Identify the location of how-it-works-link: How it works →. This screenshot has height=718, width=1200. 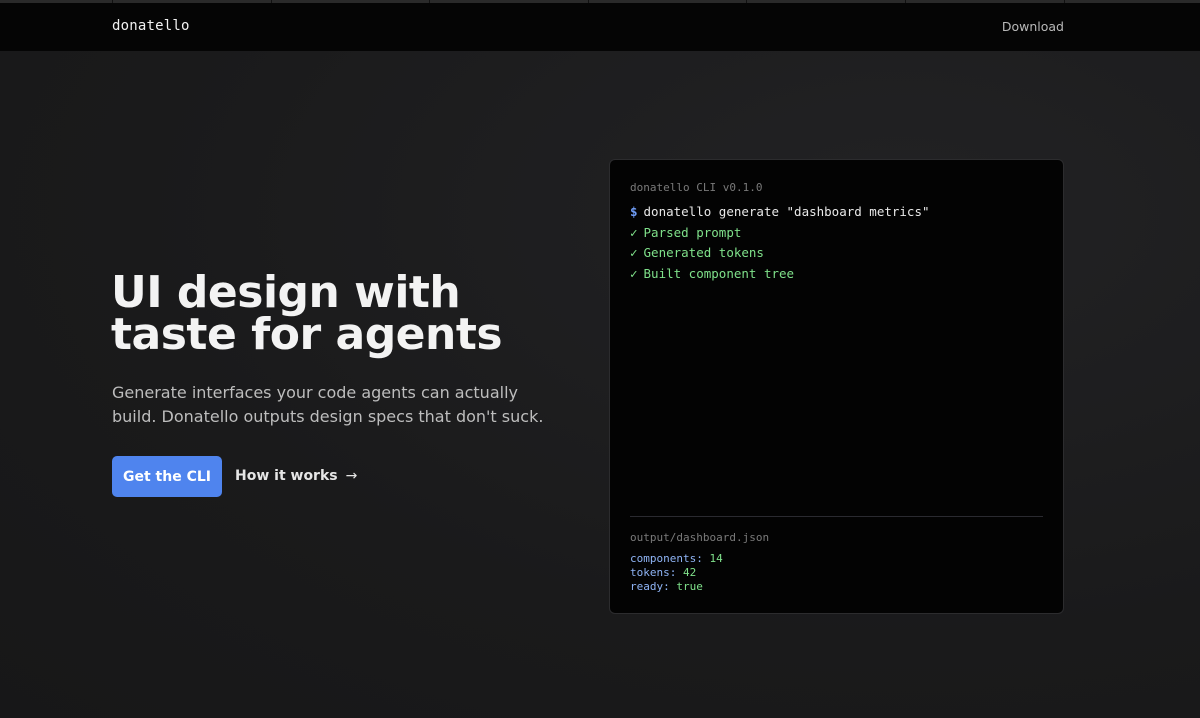
(296, 476).